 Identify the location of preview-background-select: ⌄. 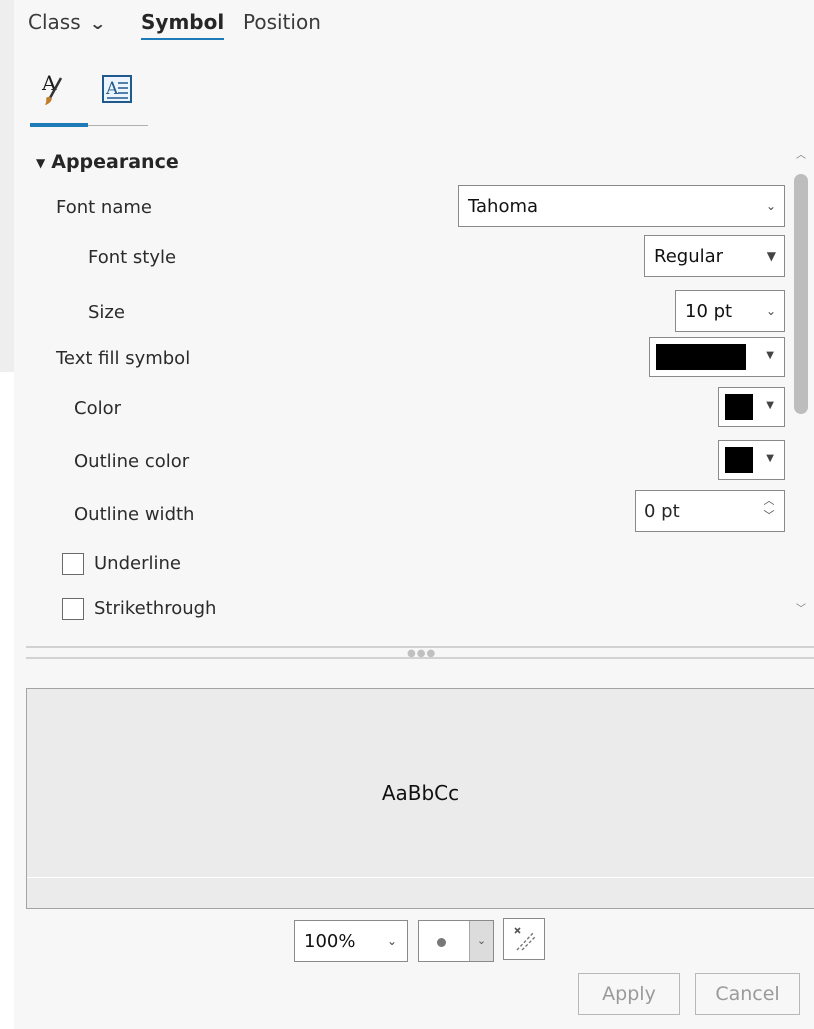
(456, 941).